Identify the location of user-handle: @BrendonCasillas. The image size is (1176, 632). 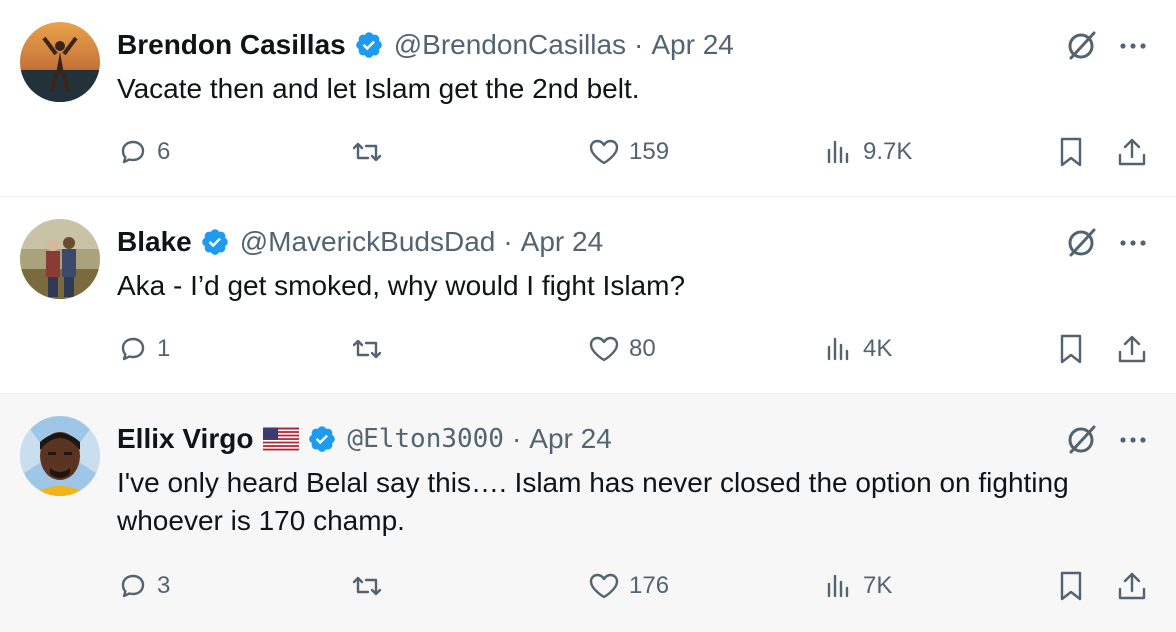
(510, 45).